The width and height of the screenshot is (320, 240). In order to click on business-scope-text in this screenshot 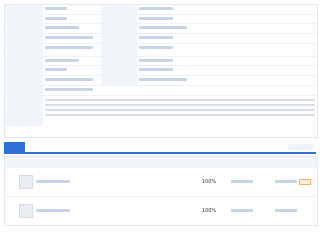, I will do `click(180, 111)`.